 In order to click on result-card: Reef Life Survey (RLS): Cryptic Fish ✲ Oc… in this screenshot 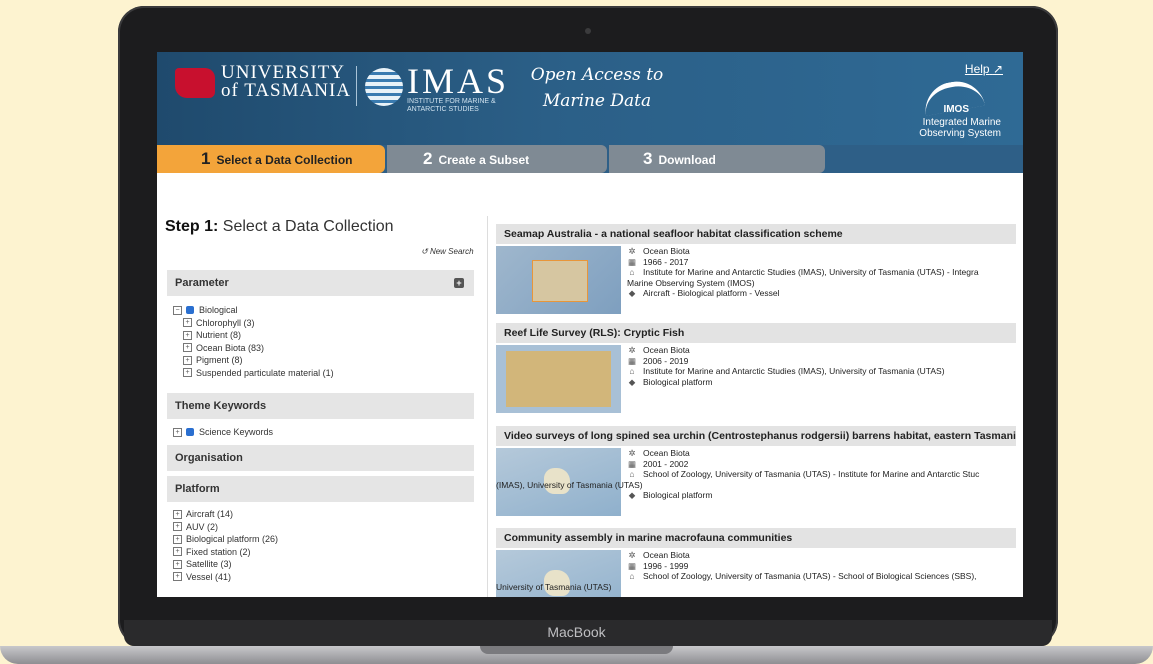, I will do `click(756, 368)`.